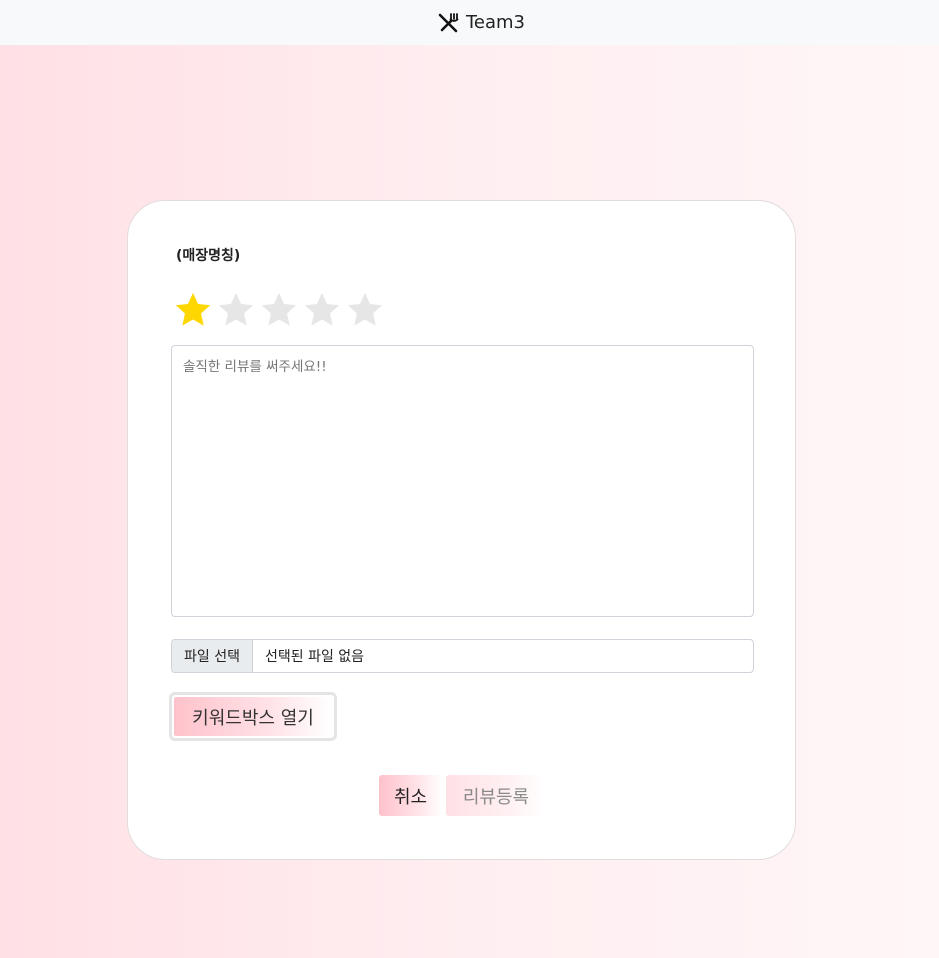 The image size is (939, 958). What do you see at coordinates (208, 256) in the screenshot?
I see `store-name: (매장명칭)` at bounding box center [208, 256].